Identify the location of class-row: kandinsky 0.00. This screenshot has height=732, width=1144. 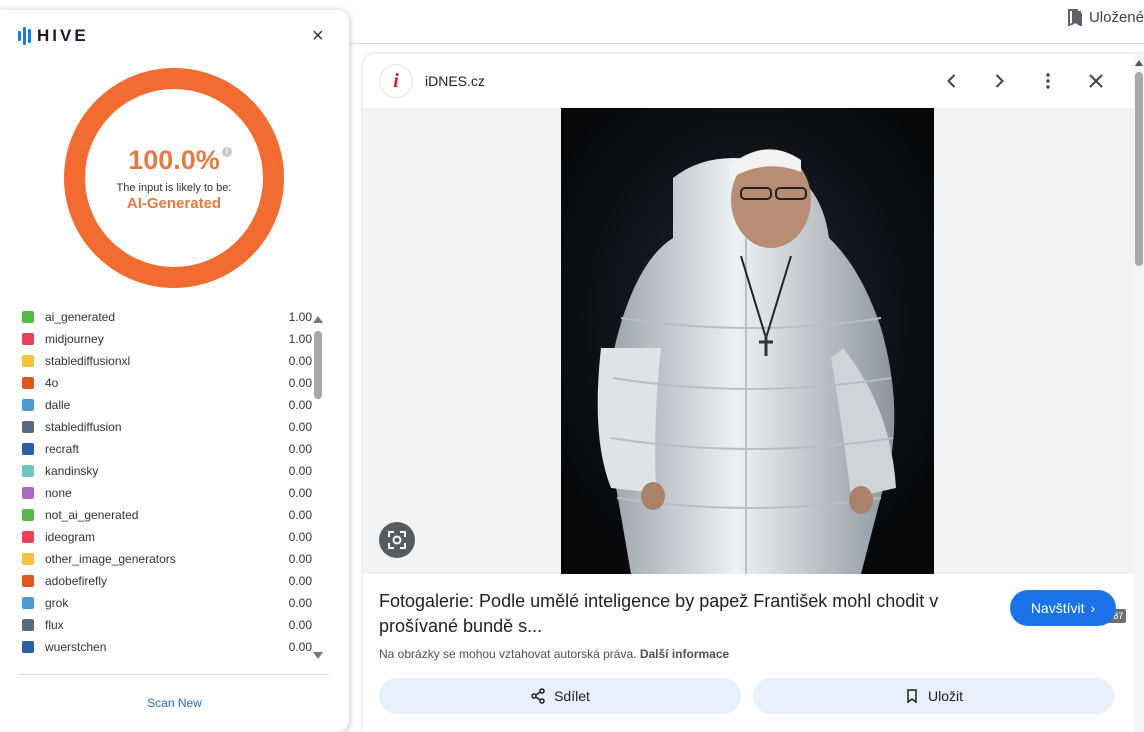
(167, 471).